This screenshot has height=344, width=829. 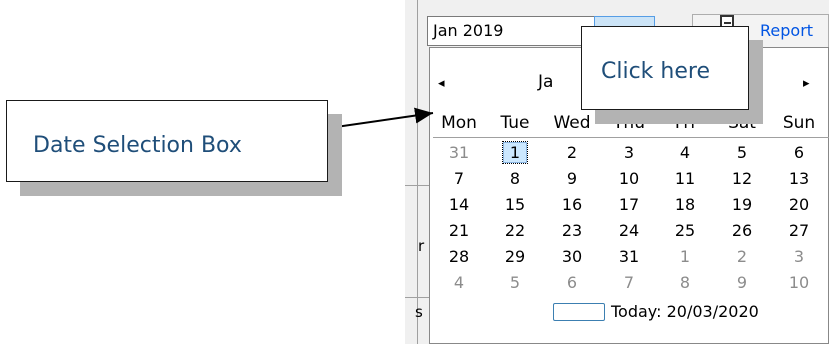 What do you see at coordinates (167, 141) in the screenshot?
I see `date-selection-callout: Date Selection Box` at bounding box center [167, 141].